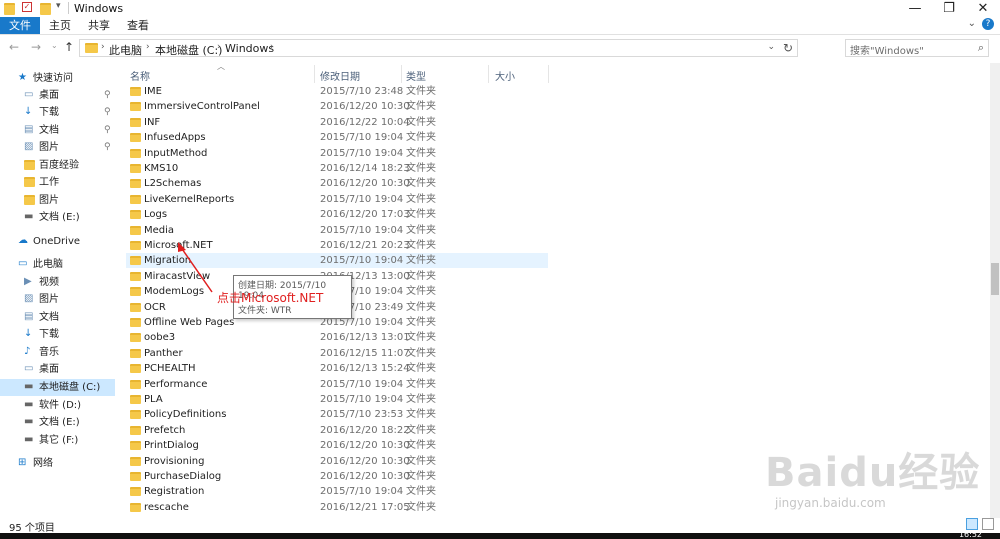  I want to click on table-row: Provisioning 2016/12/20 10:30 文件夹, so click(337, 461).